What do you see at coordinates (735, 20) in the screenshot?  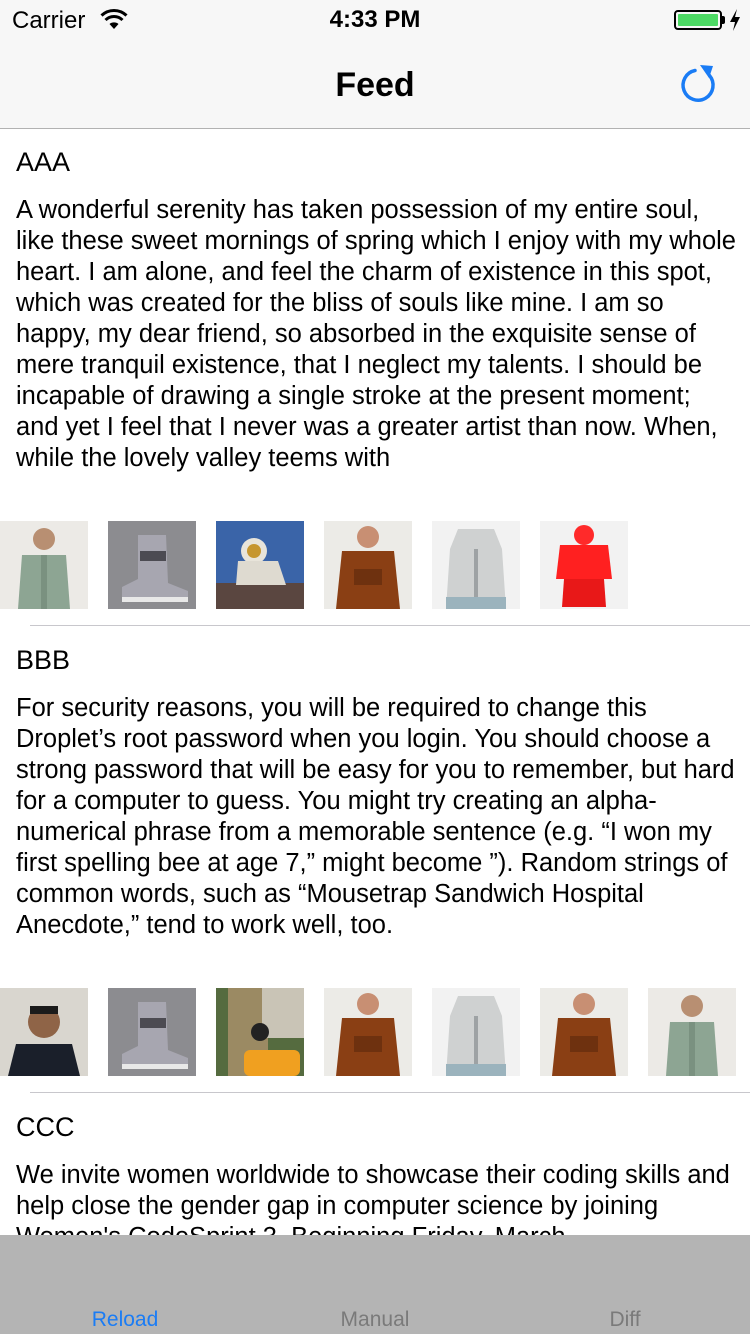 I see `charging-bolt-icon` at bounding box center [735, 20].